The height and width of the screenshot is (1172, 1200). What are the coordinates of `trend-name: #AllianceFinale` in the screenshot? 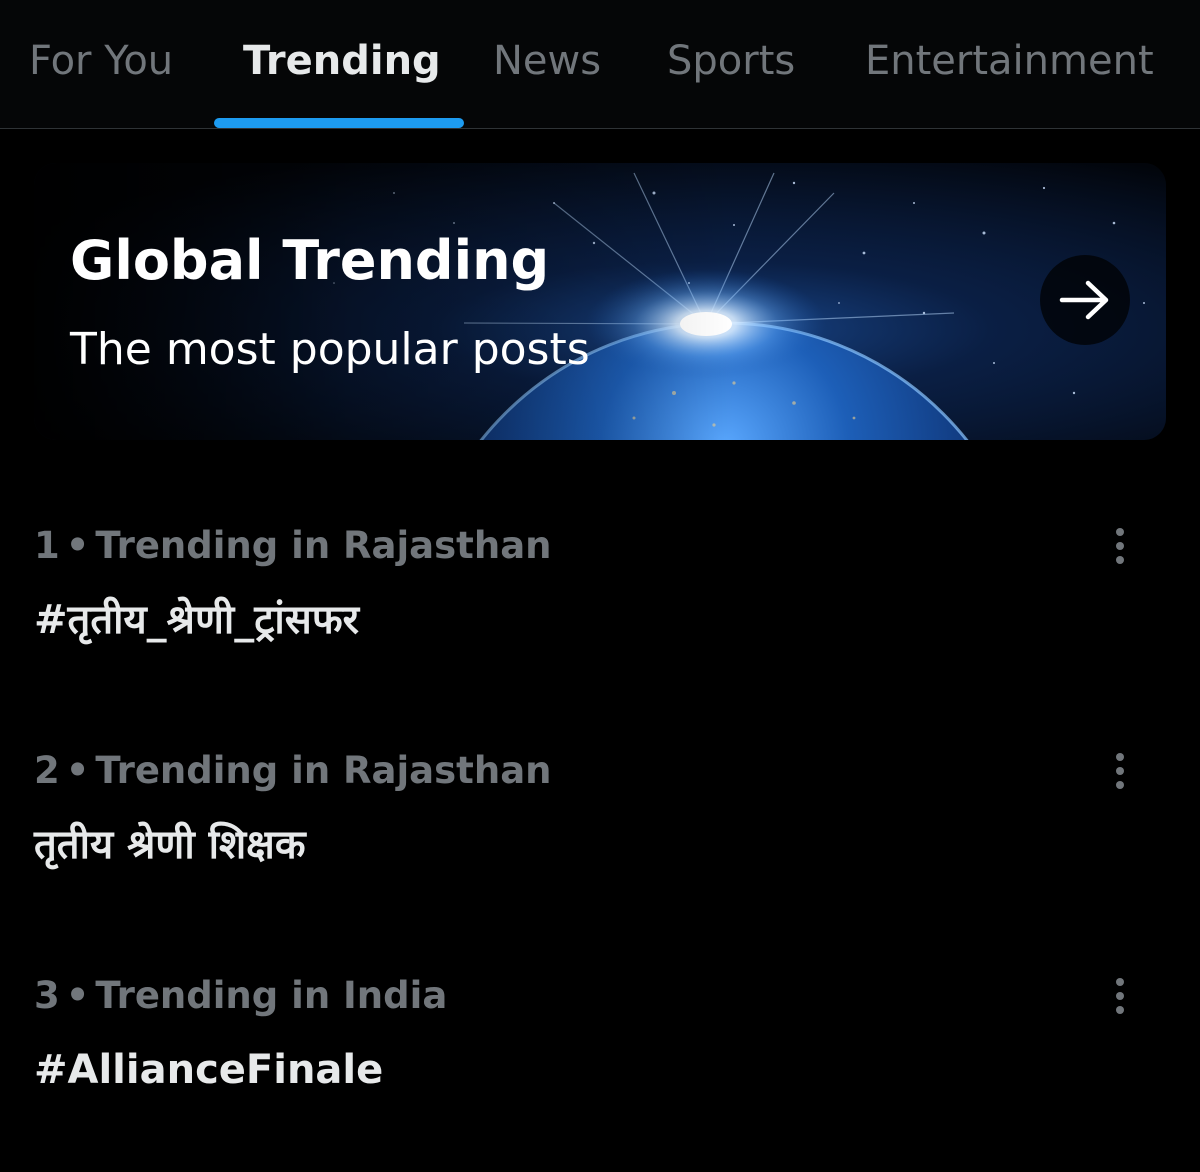 It's located at (209, 1070).